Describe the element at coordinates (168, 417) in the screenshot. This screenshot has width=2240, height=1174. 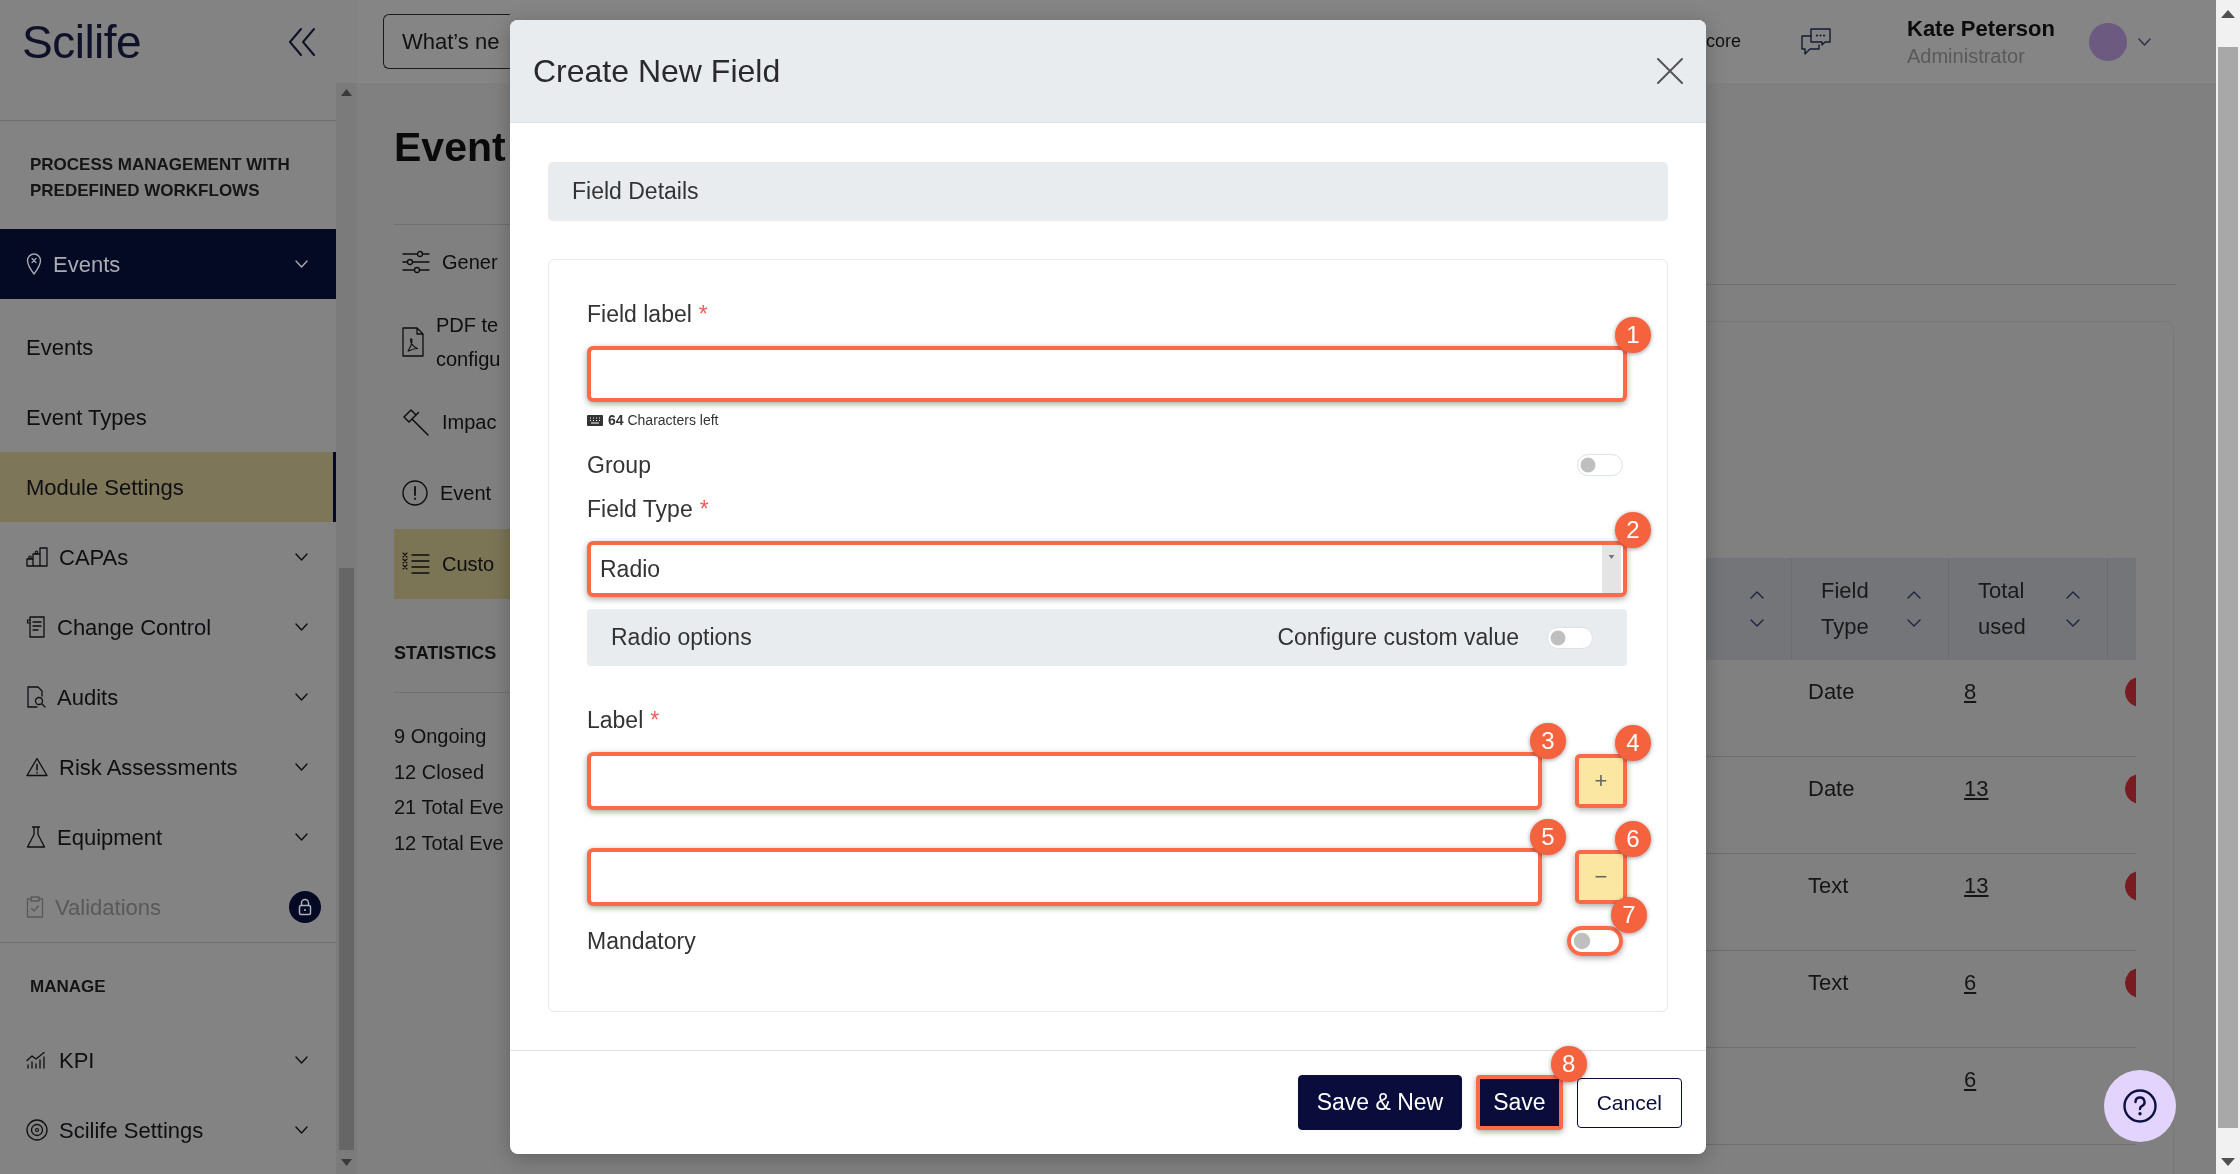
I see `sidebar-subitem: Event Types` at that location.